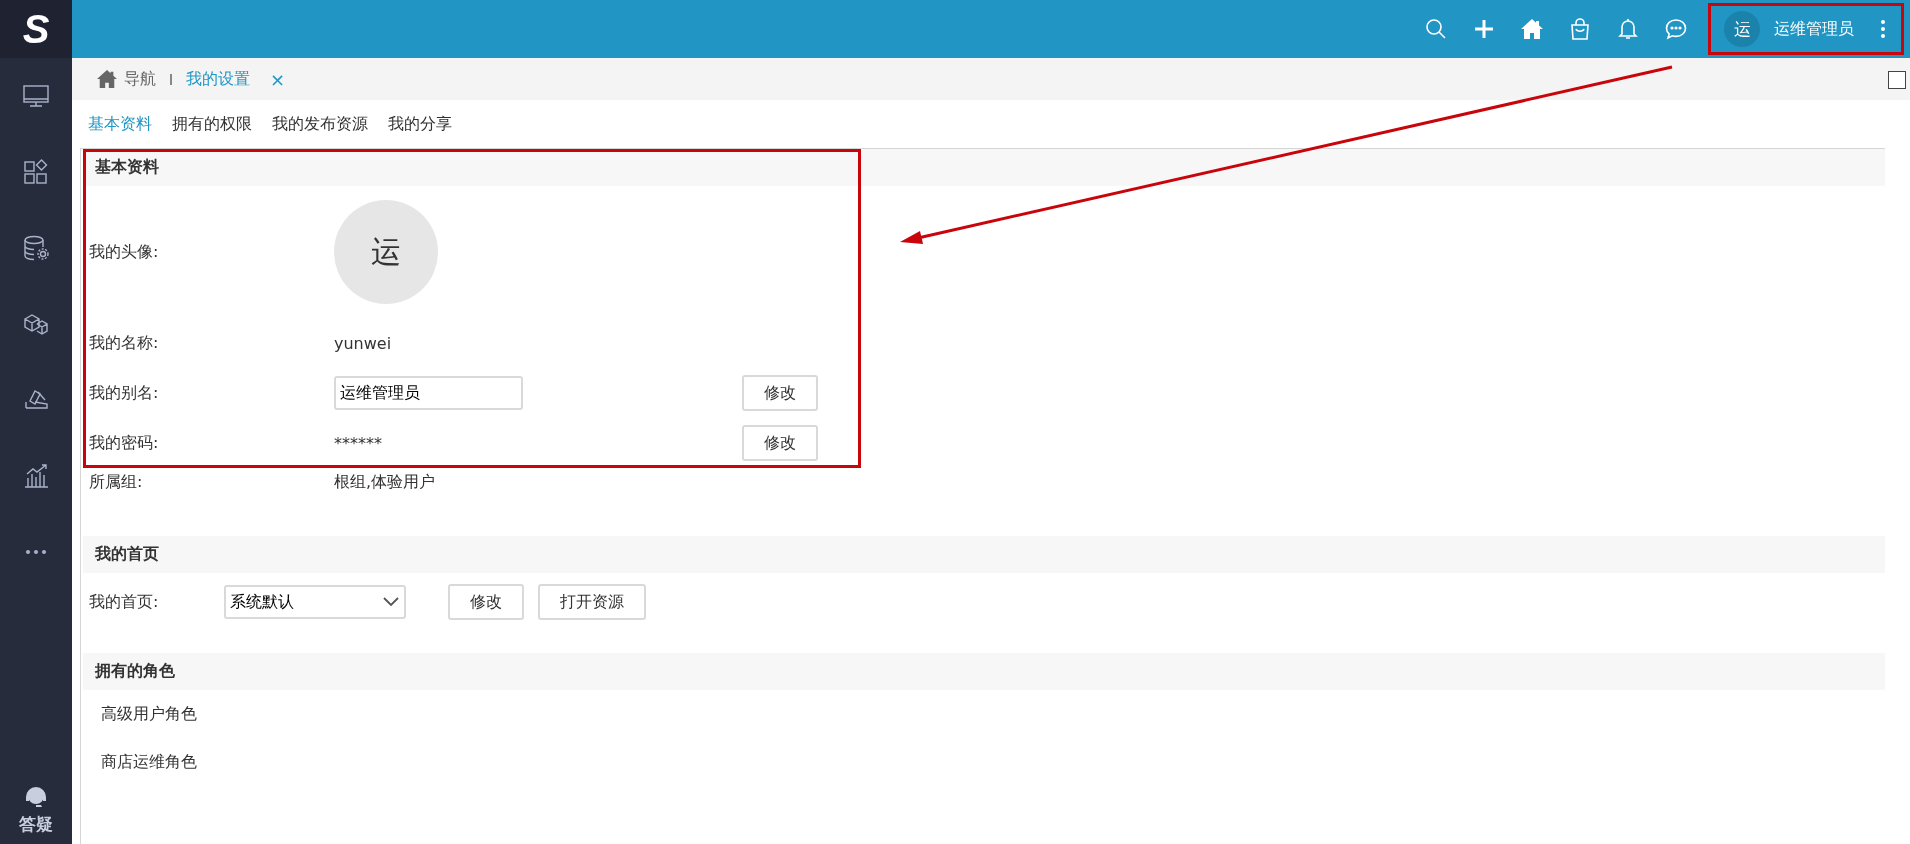  I want to click on chart-icon, so click(36, 476).